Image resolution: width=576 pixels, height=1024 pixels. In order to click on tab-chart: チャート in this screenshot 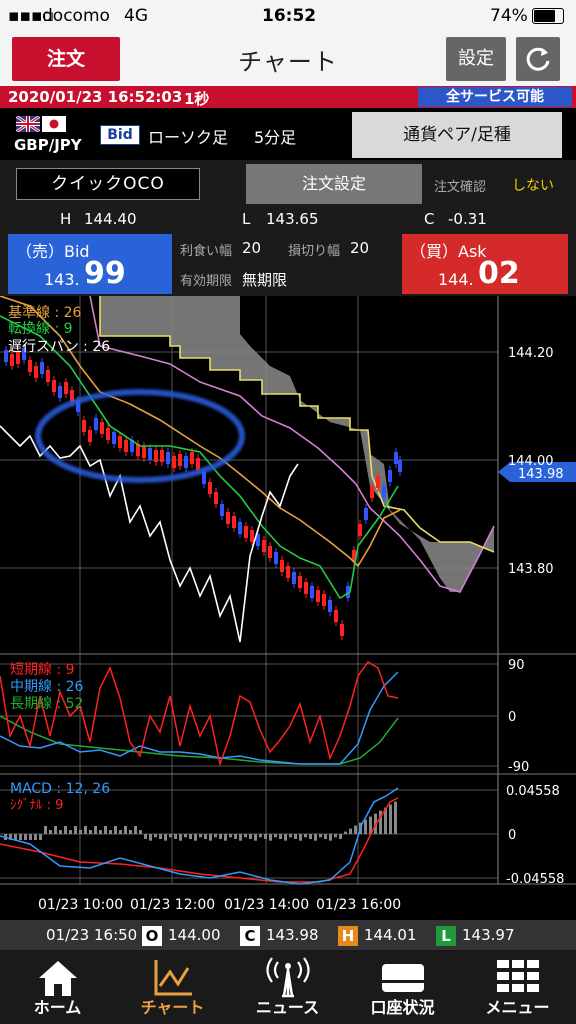, I will do `click(172, 987)`.